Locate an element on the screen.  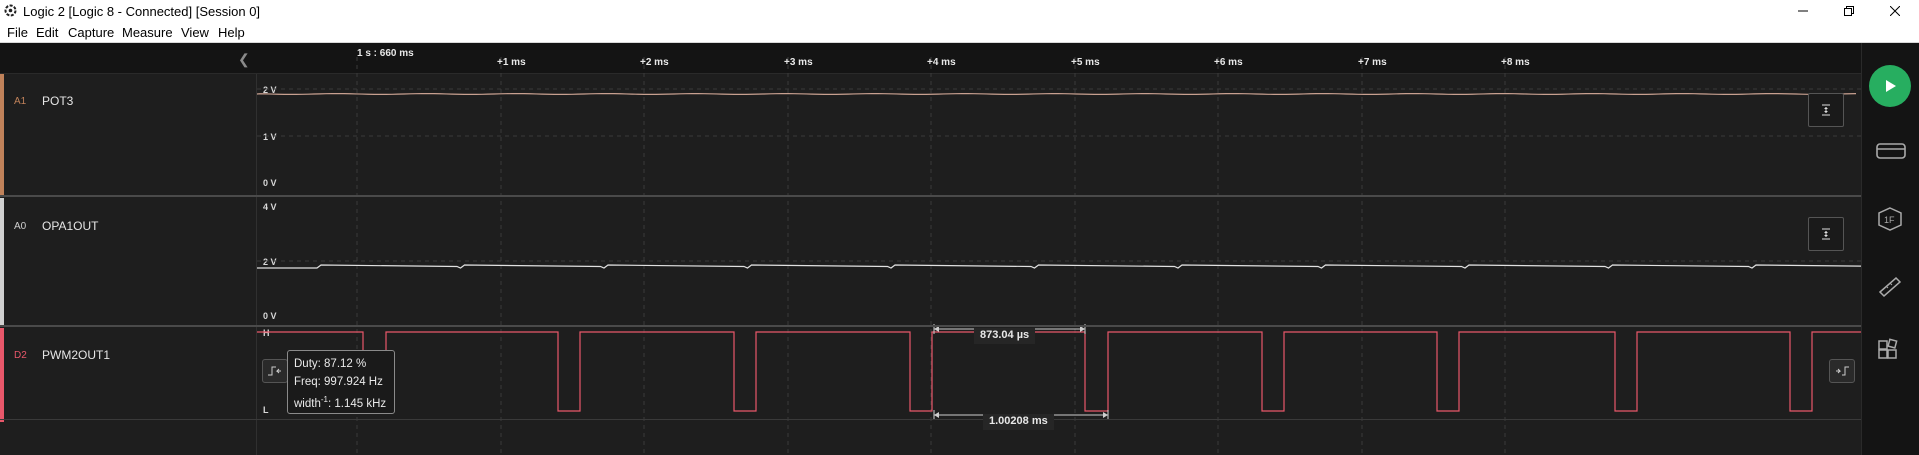
start-capture-button is located at coordinates (1890, 86).